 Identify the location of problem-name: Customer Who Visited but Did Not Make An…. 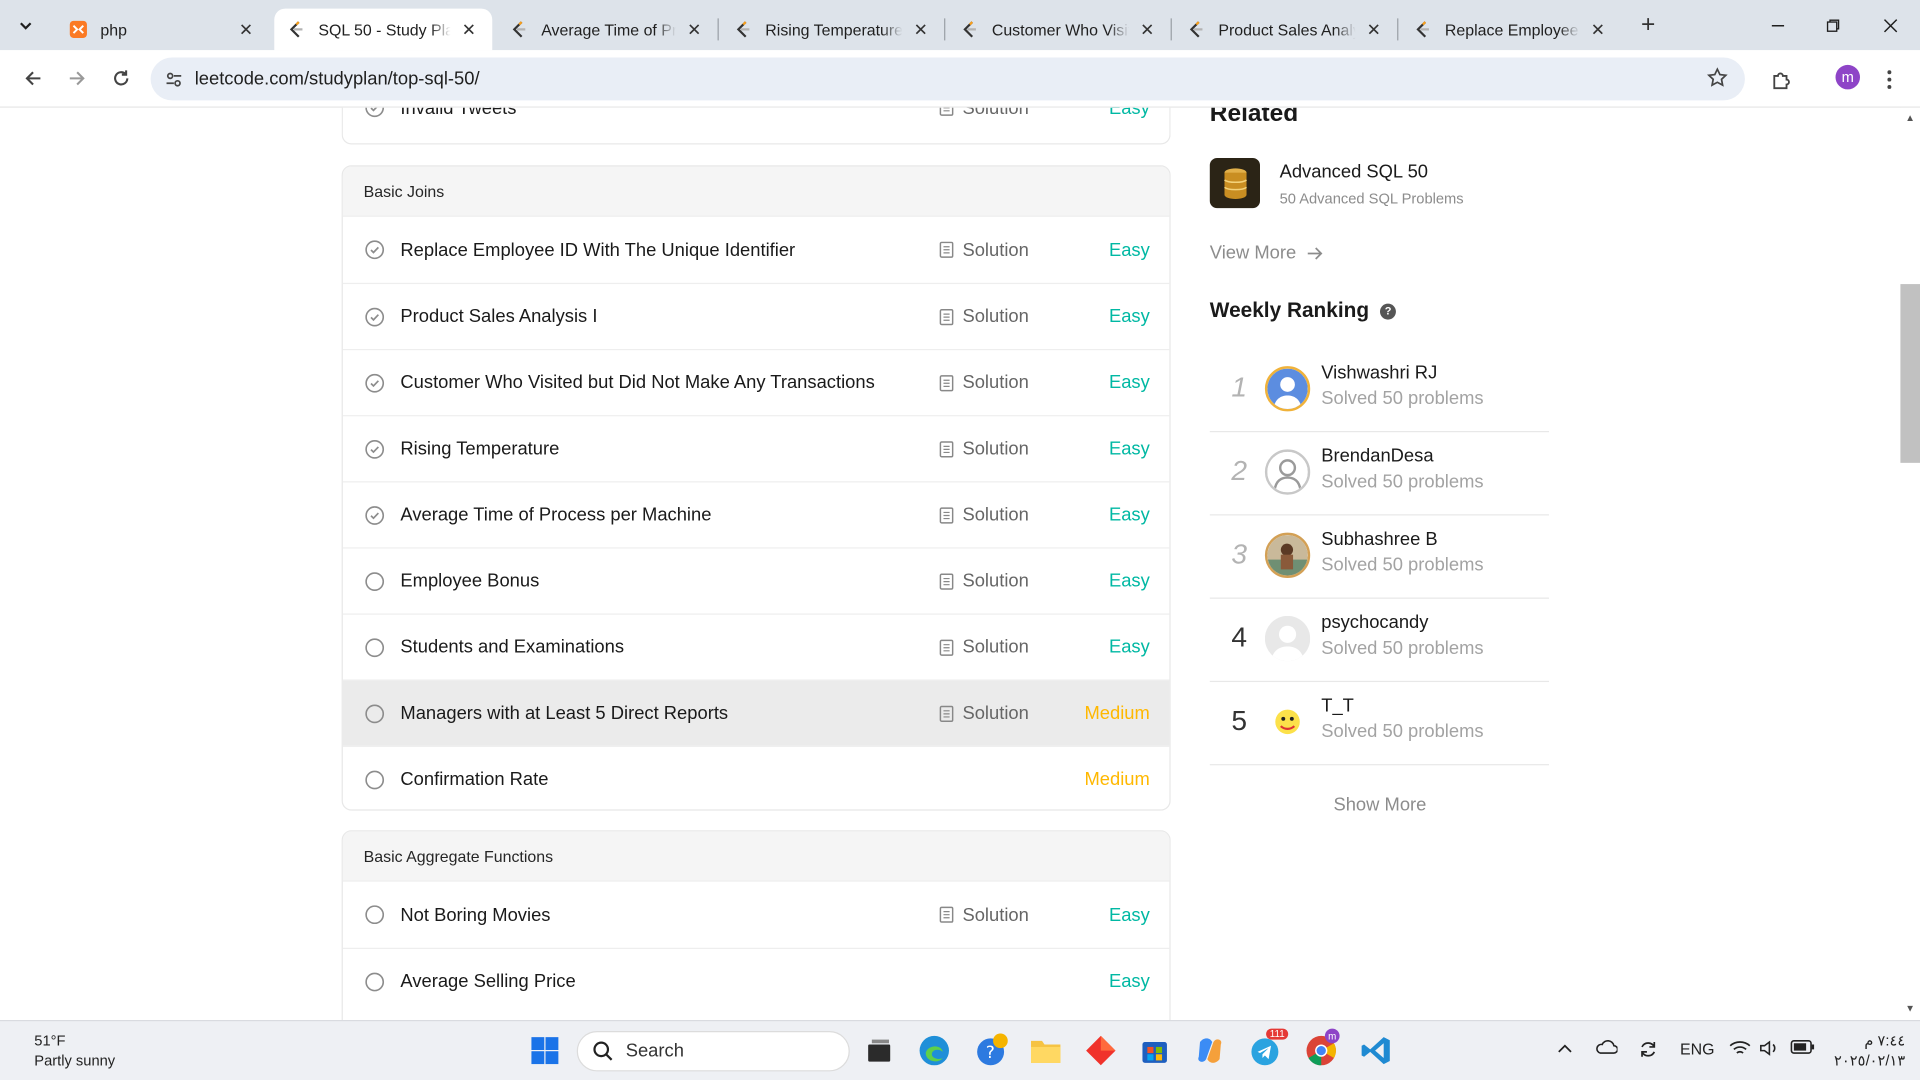
(637, 382).